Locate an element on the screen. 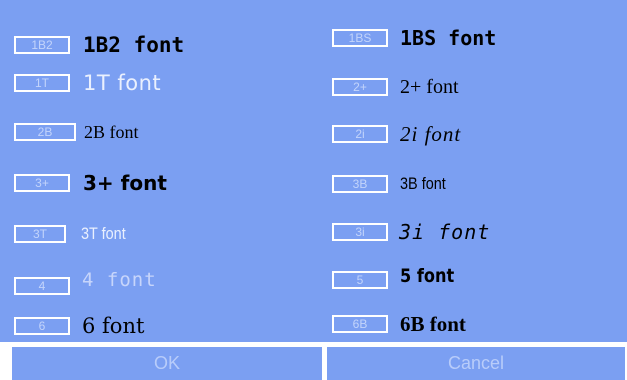 The image size is (627, 380). font-option-label: 3i font is located at coordinates (445, 232).